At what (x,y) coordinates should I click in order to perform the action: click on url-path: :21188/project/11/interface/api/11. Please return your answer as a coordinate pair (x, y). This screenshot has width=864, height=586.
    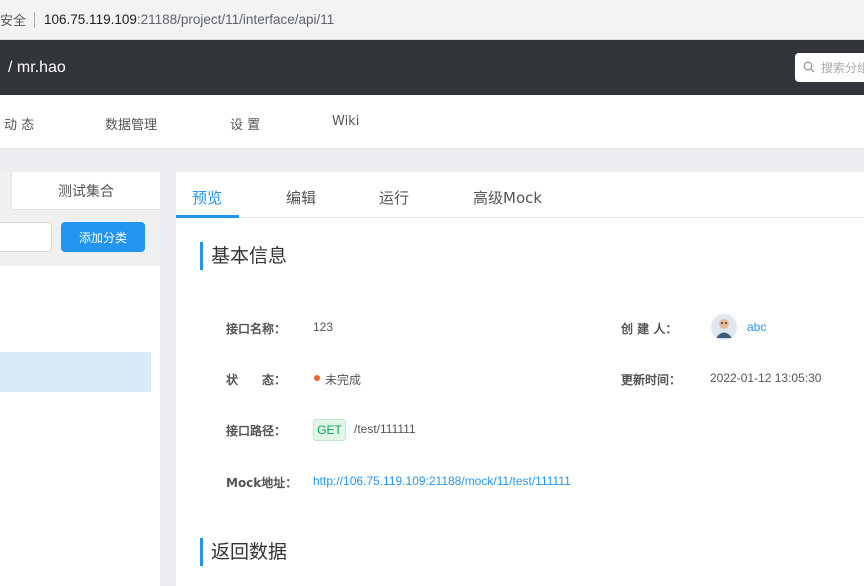
    Looking at the image, I should click on (235, 19).